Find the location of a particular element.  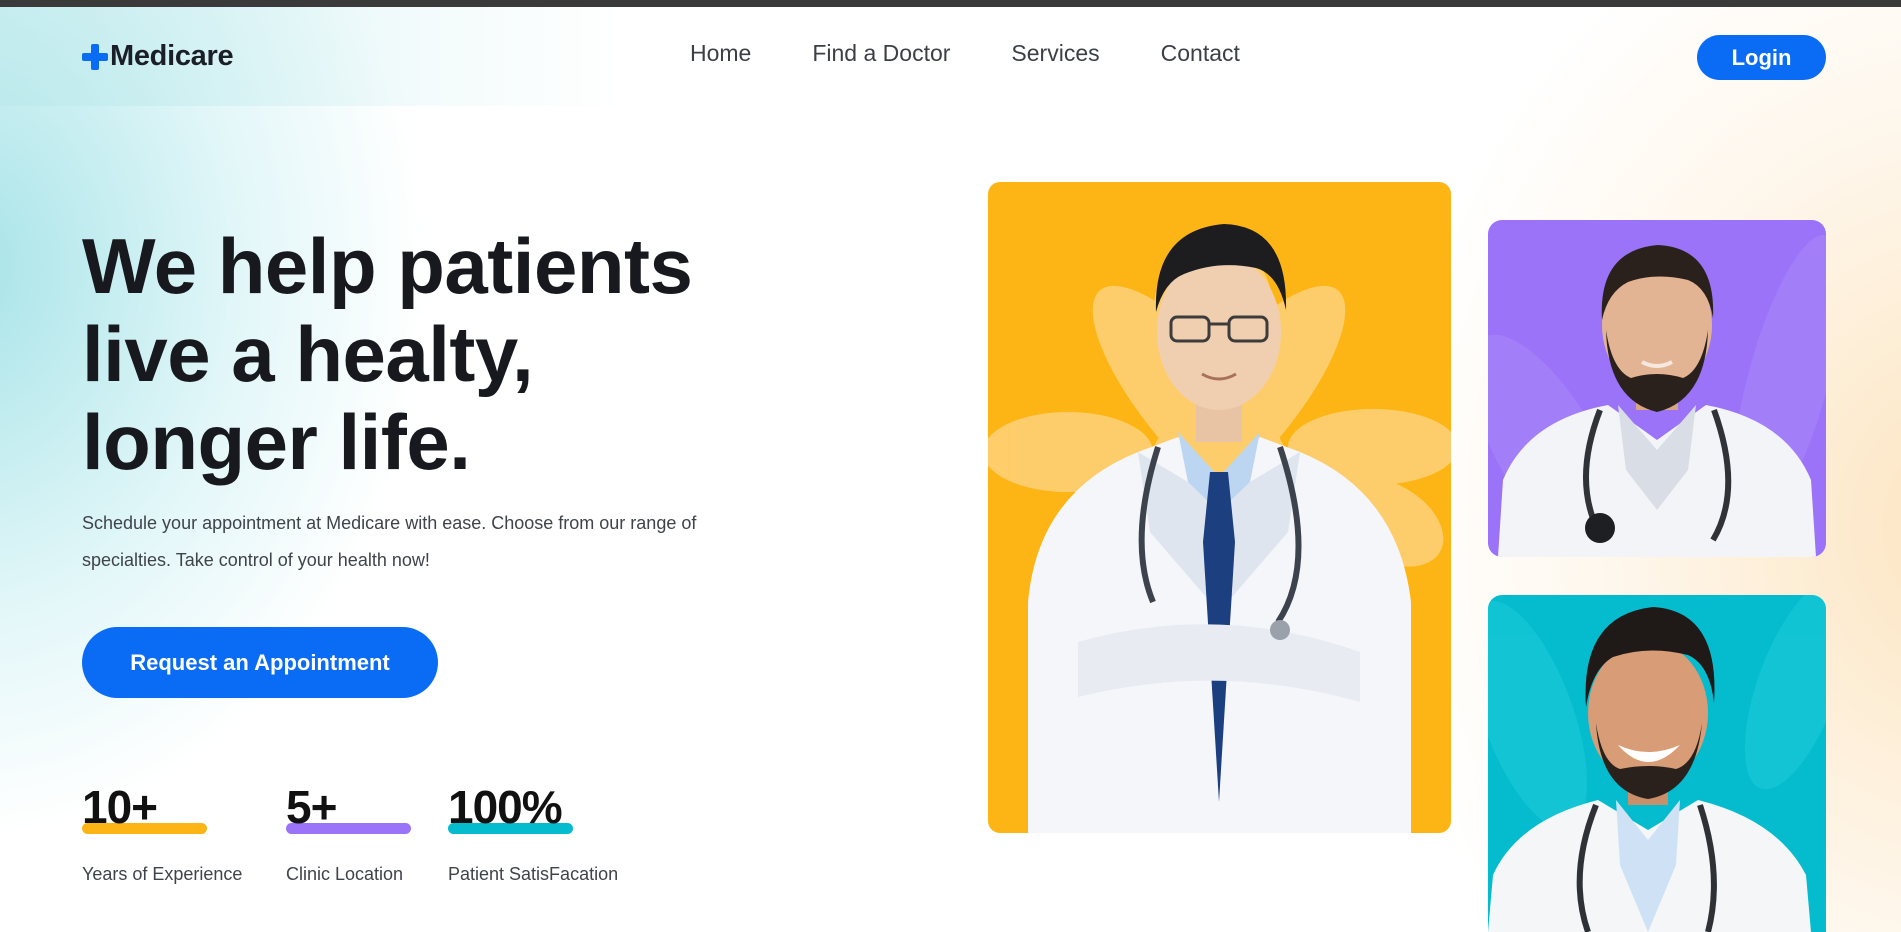

hero-title-line: We help patients is located at coordinates (387, 266).